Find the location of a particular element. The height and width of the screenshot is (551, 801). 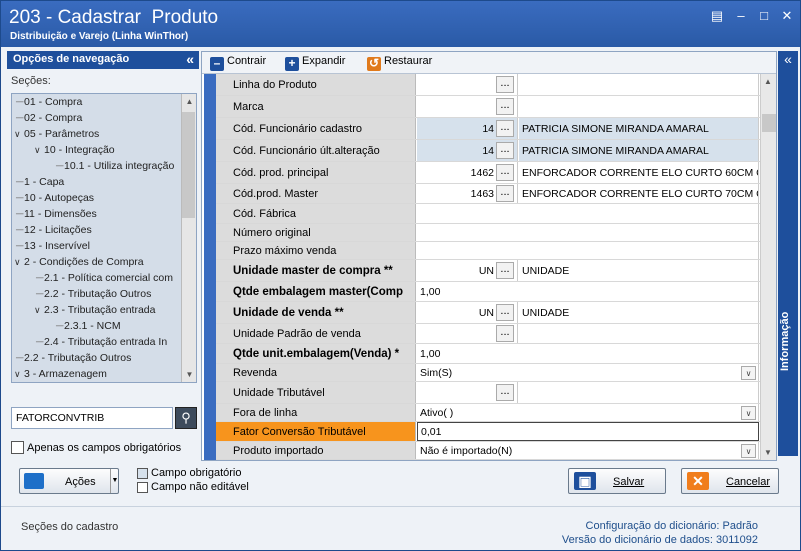

grid-scroll-thumb is located at coordinates (769, 123).